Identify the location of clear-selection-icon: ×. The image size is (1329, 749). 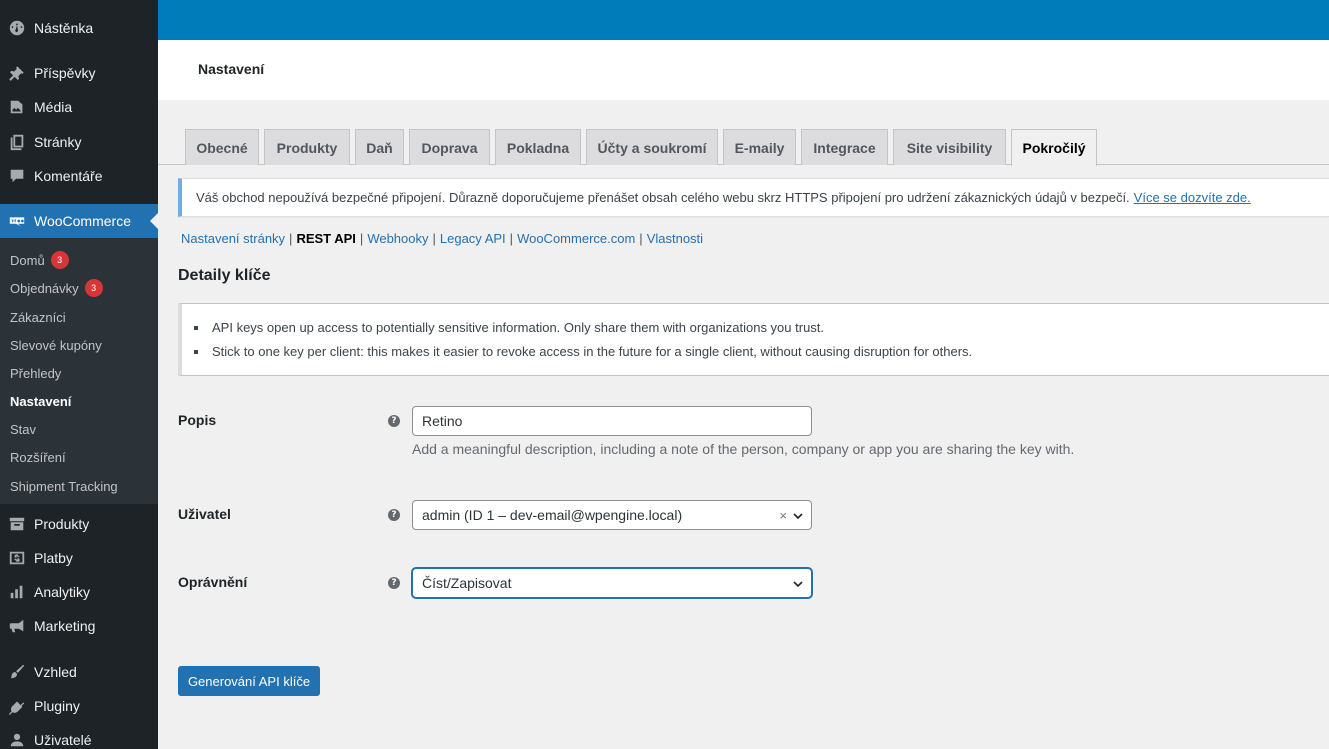
(783, 515).